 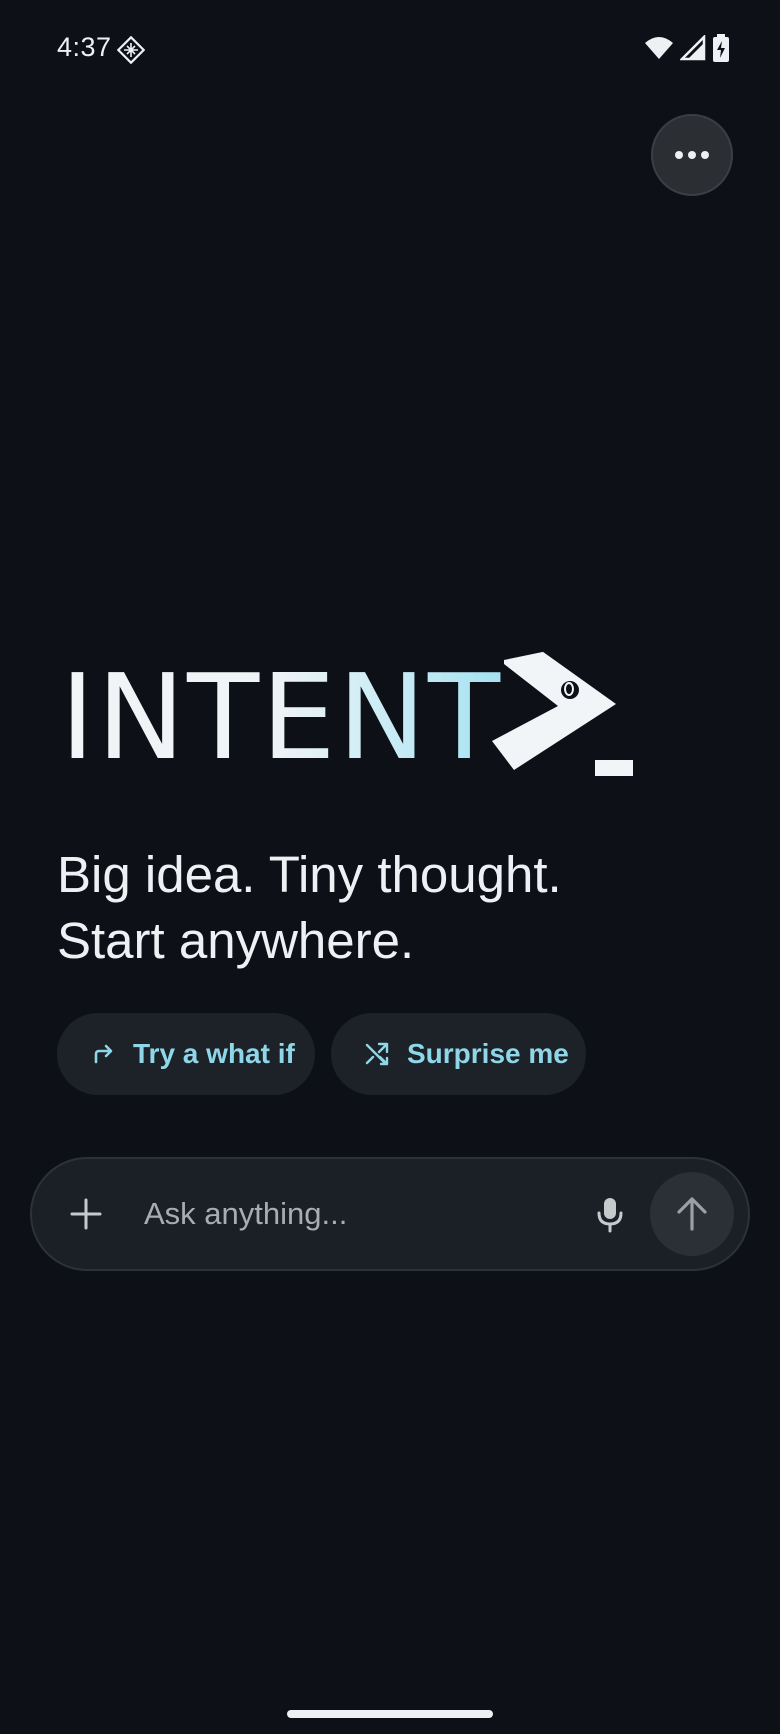 What do you see at coordinates (397, 908) in the screenshot?
I see `hero-tagline: Big idea. Tiny thought. Start anywhere.` at bounding box center [397, 908].